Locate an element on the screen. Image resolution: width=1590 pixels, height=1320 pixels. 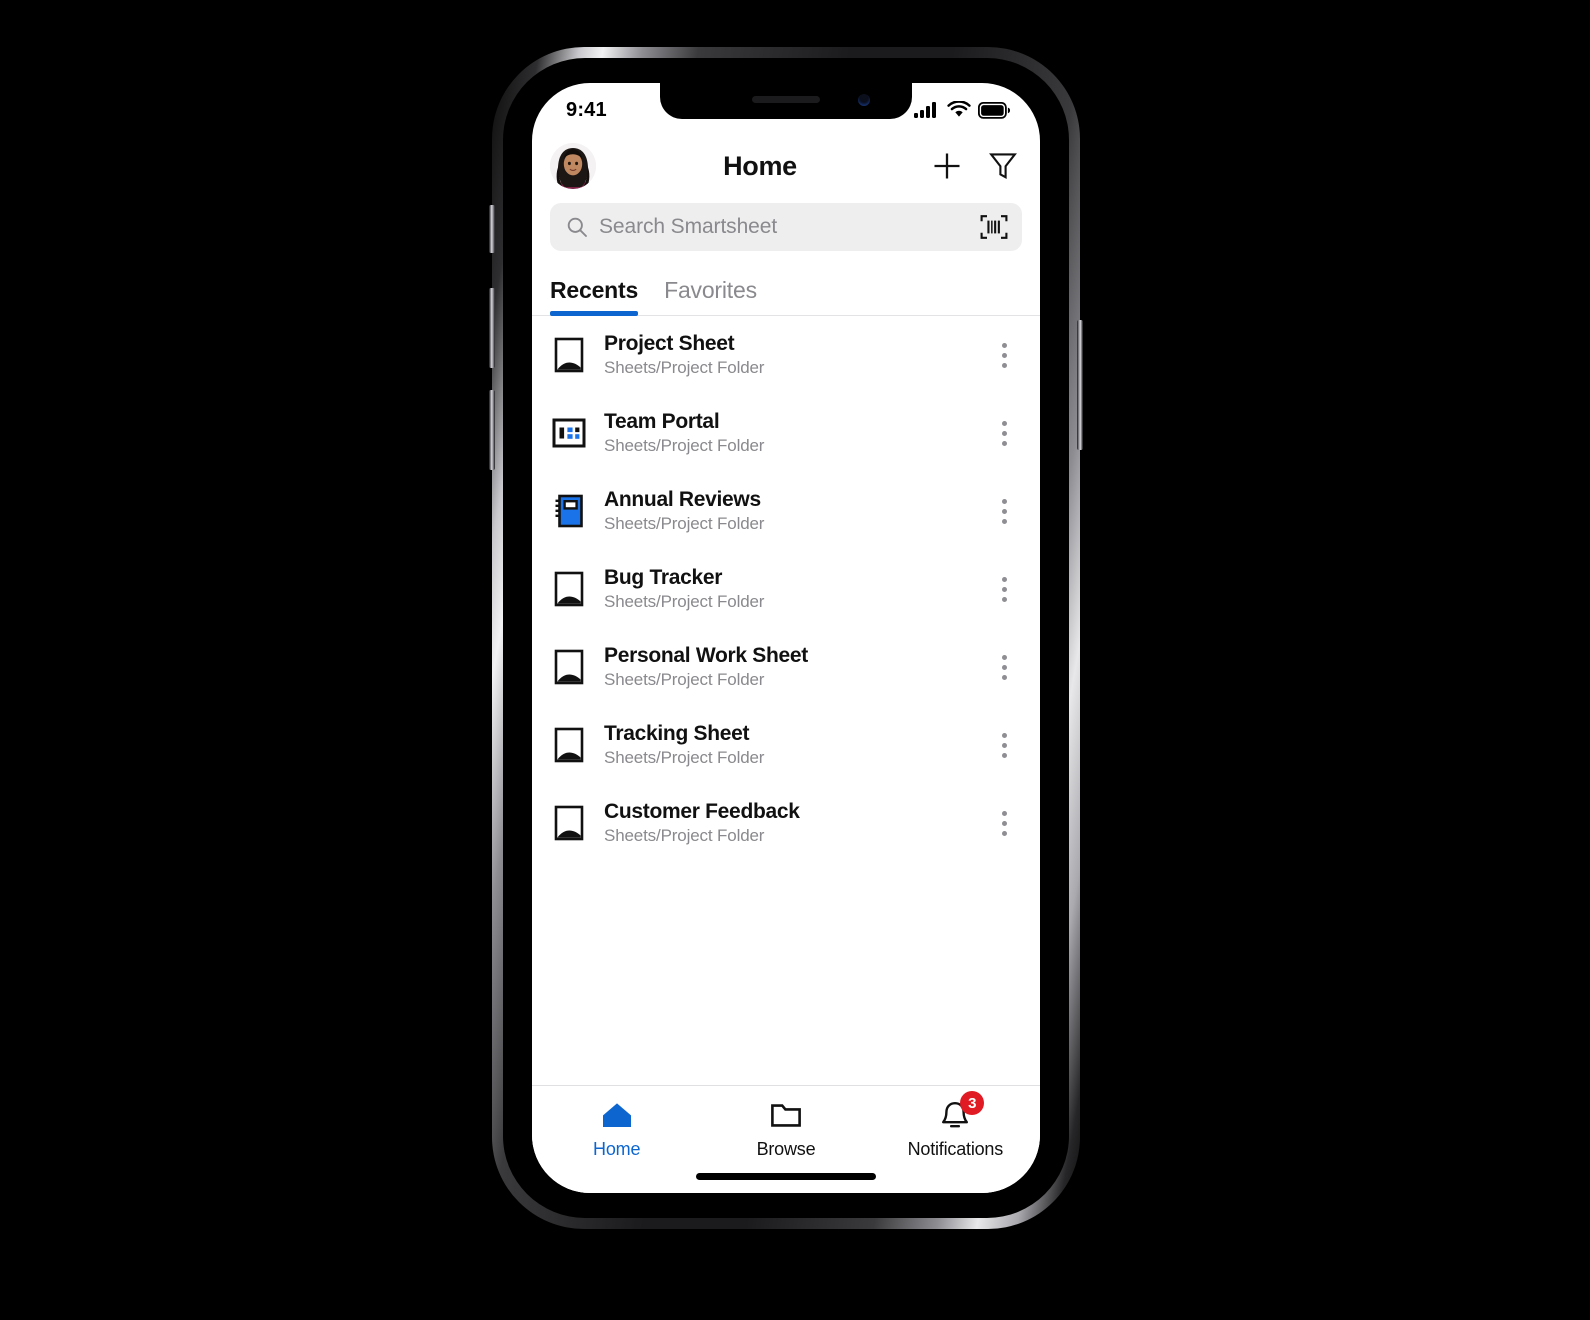
search-input: Search Smartsheet is located at coordinates (786, 227).